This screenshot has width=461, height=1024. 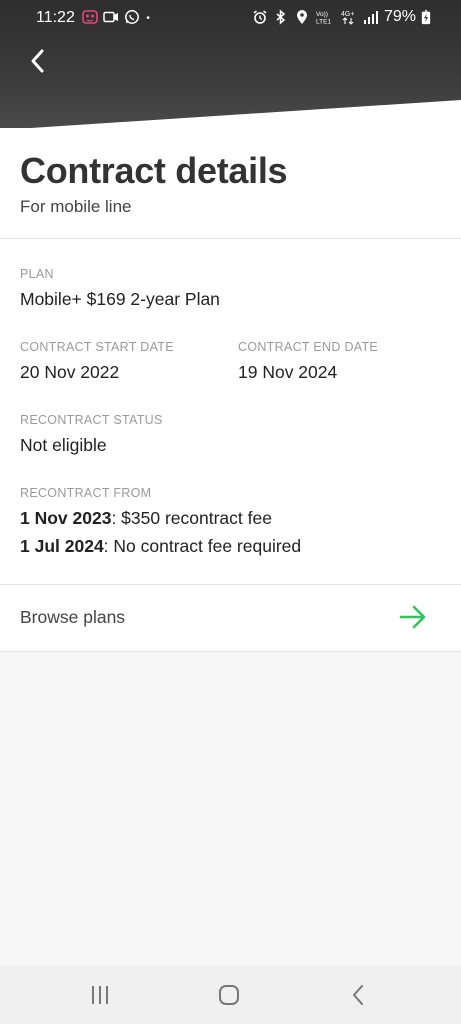 What do you see at coordinates (281, 17) in the screenshot?
I see `bluetooth-icon` at bounding box center [281, 17].